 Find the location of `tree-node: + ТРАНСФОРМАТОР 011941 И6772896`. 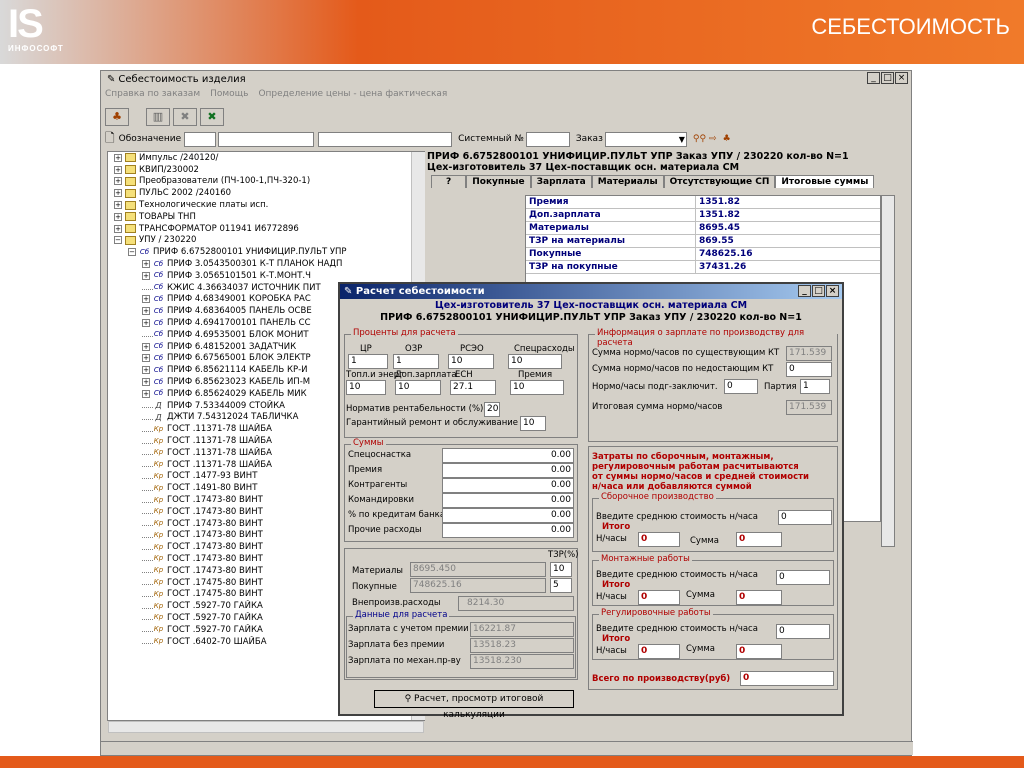

tree-node: + ТРАНСФОРМАТОР 011941 И6772896 is located at coordinates (266, 229).